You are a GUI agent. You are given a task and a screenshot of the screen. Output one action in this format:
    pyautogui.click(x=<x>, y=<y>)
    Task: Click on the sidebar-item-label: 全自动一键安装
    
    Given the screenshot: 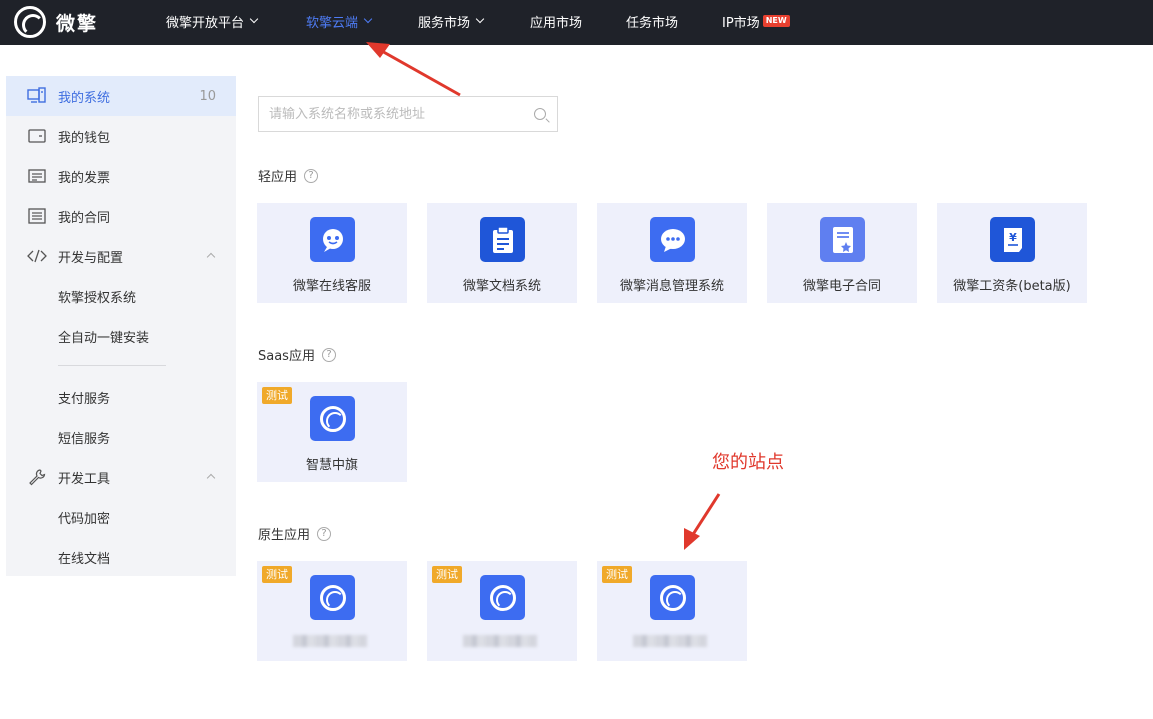 What is the action you would take?
    pyautogui.click(x=104, y=338)
    